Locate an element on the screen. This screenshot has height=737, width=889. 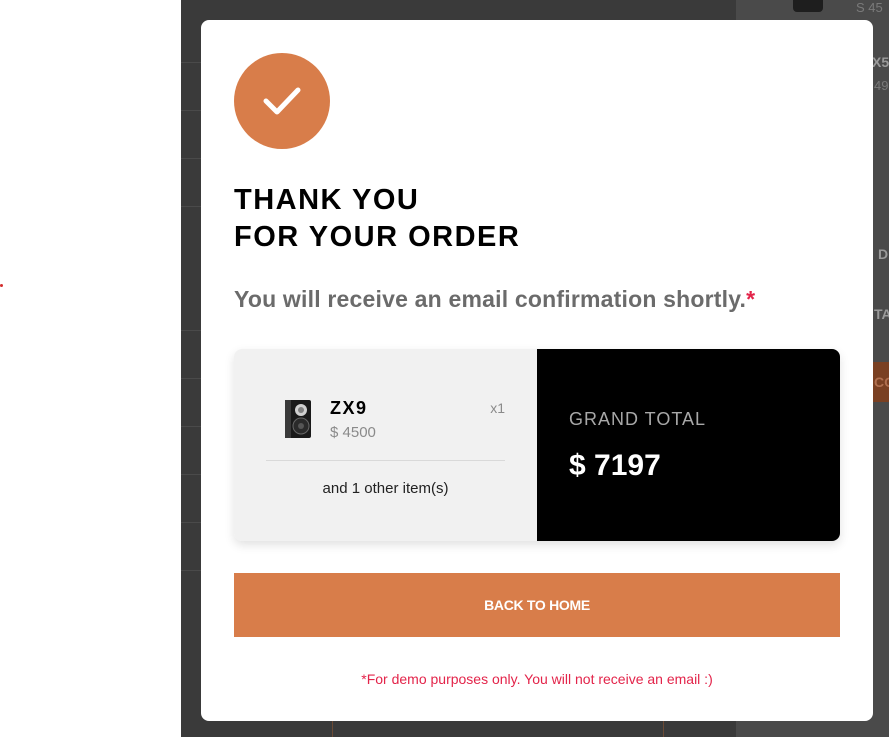
grand-total-panel: GRAND TOTAL $ 7197 is located at coordinates (688, 445).